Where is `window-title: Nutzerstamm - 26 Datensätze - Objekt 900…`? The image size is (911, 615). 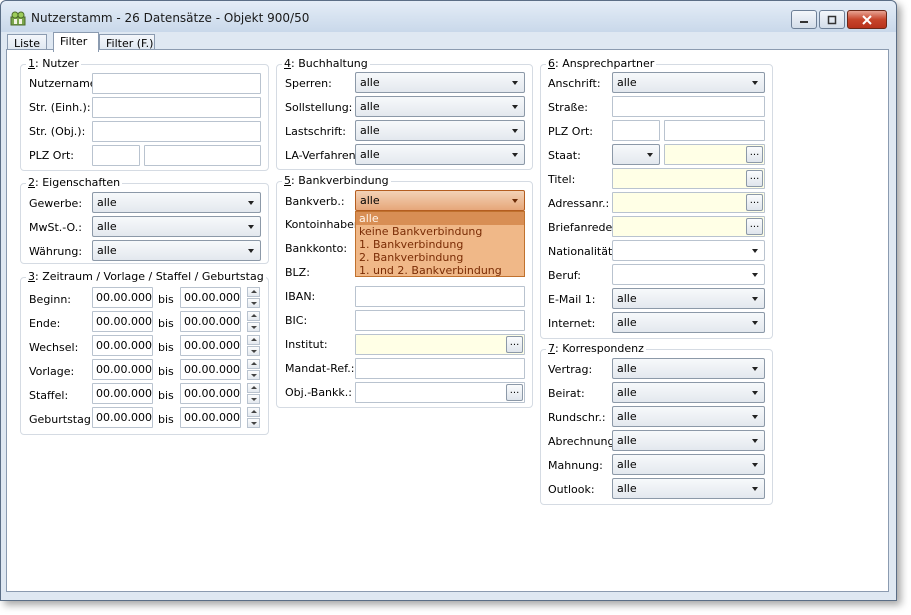 window-title: Nutzerstamm - 26 Datensätze - Objekt 900… is located at coordinates (170, 18).